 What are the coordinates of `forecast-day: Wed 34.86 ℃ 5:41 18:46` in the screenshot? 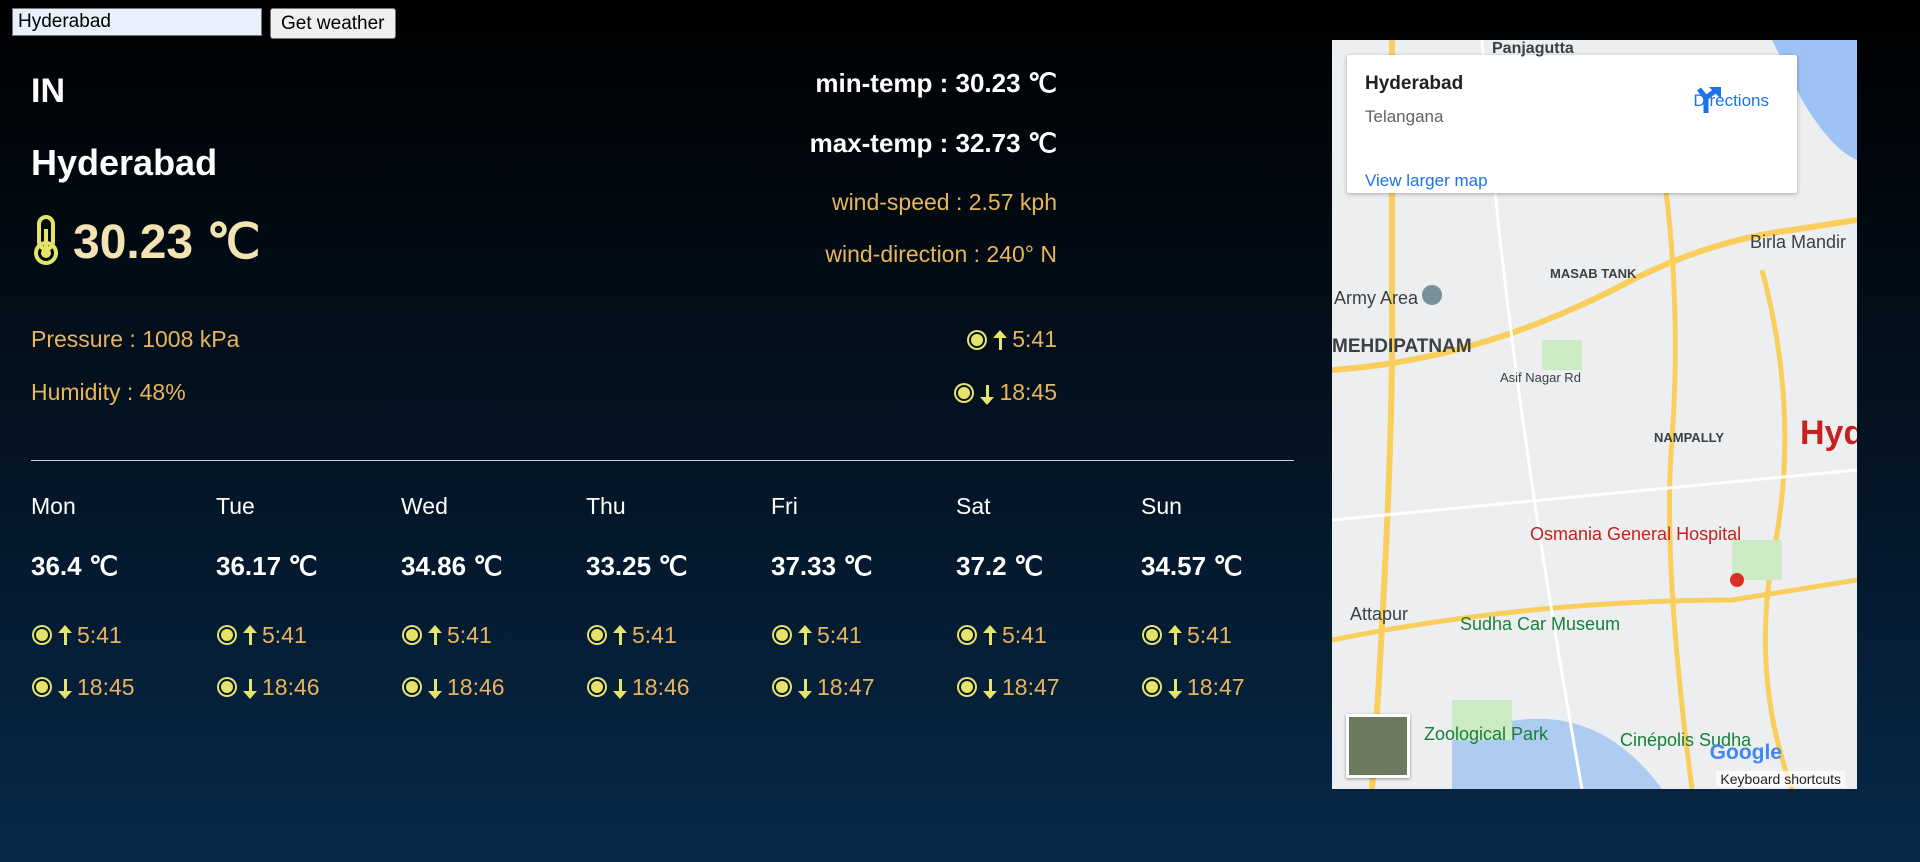 It's located at (493, 603).